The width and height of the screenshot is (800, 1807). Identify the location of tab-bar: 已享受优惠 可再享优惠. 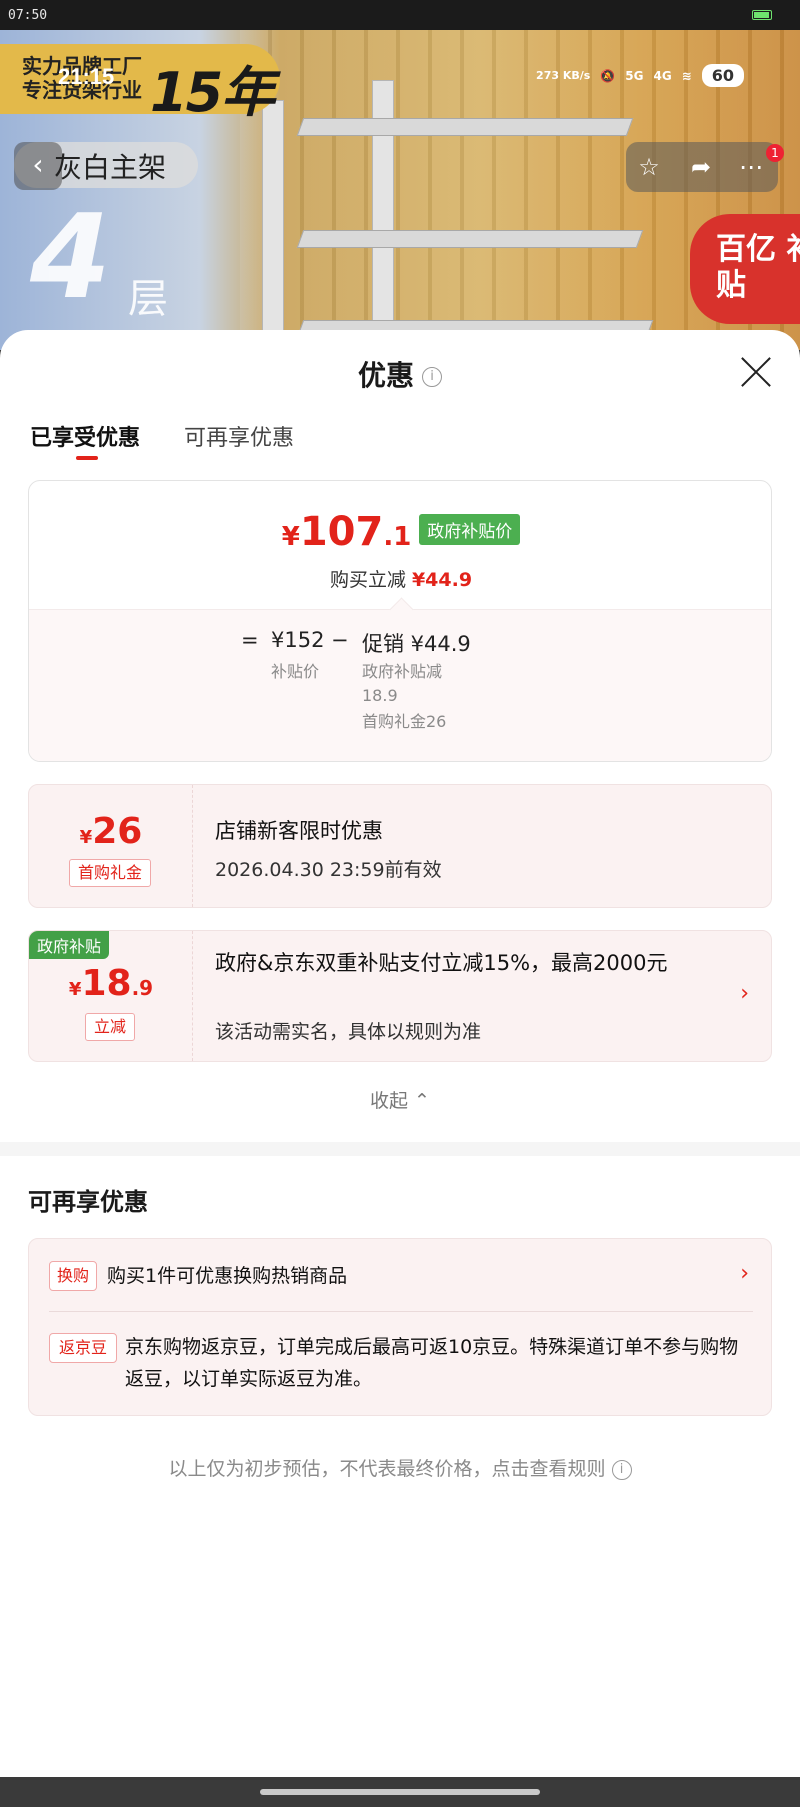
(162, 440).